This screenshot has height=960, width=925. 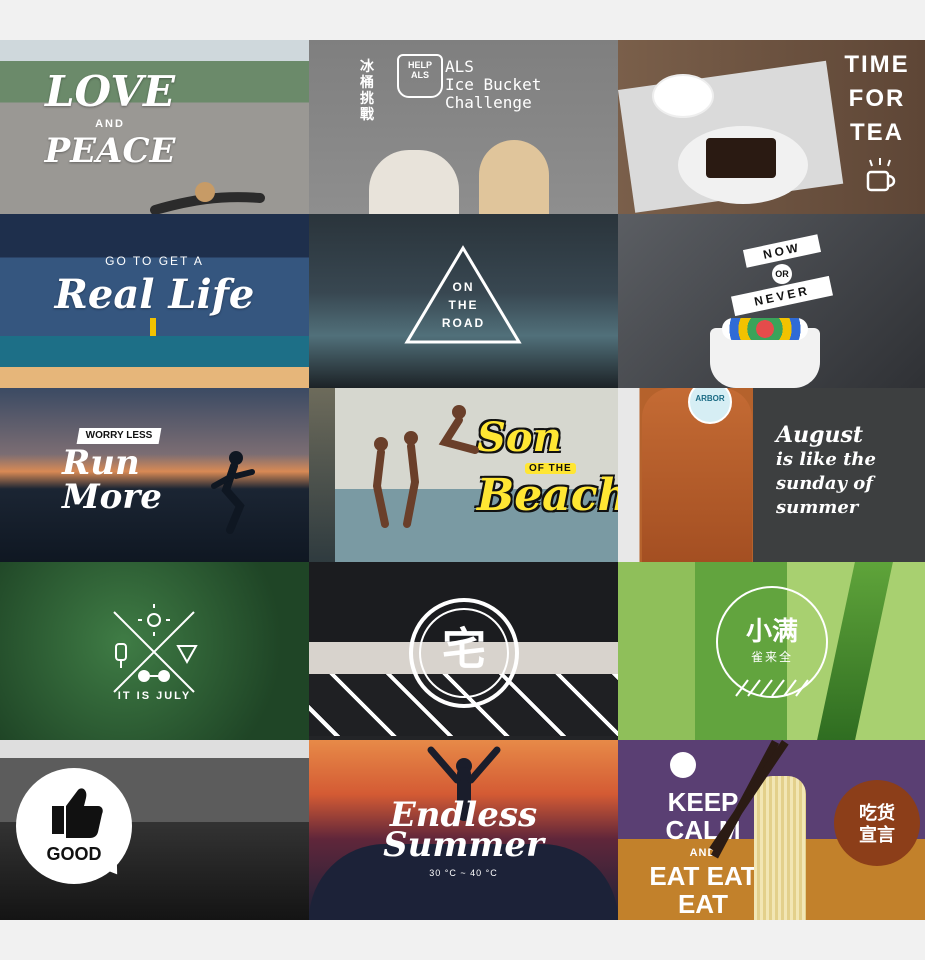 What do you see at coordinates (488, 102) in the screenshot?
I see `als-title-line3: Challenge` at bounding box center [488, 102].